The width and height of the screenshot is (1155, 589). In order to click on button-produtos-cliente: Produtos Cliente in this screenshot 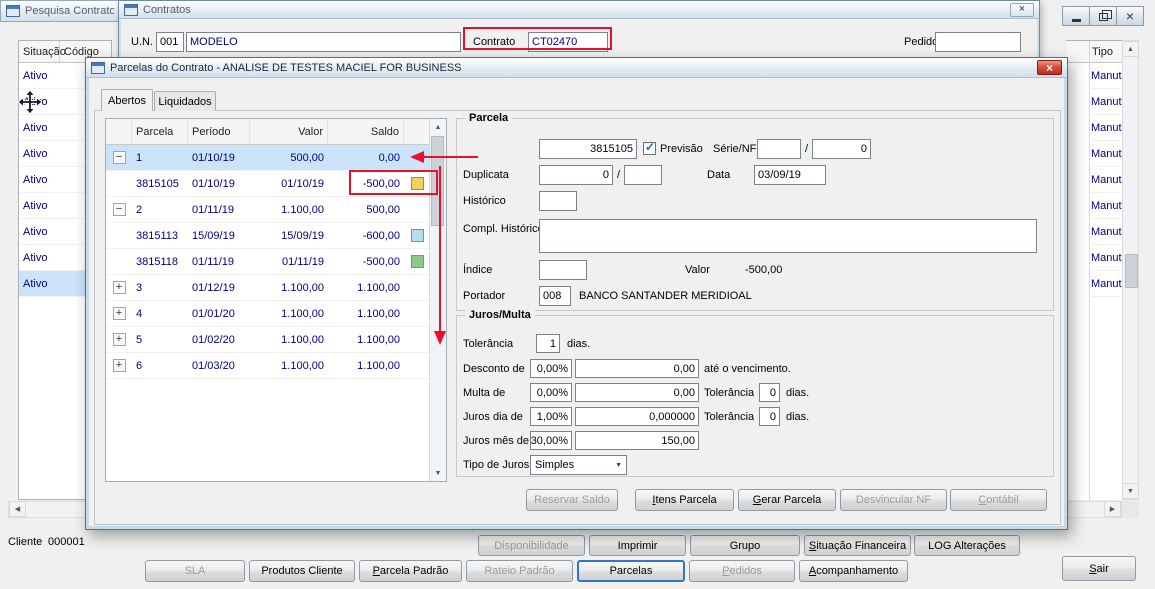, I will do `click(302, 571)`.